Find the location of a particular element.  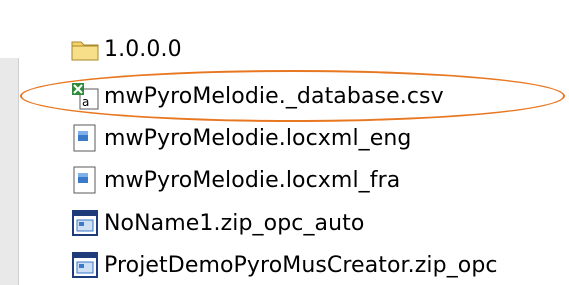

explorer-left-panel-edge is located at coordinates (9, 171).